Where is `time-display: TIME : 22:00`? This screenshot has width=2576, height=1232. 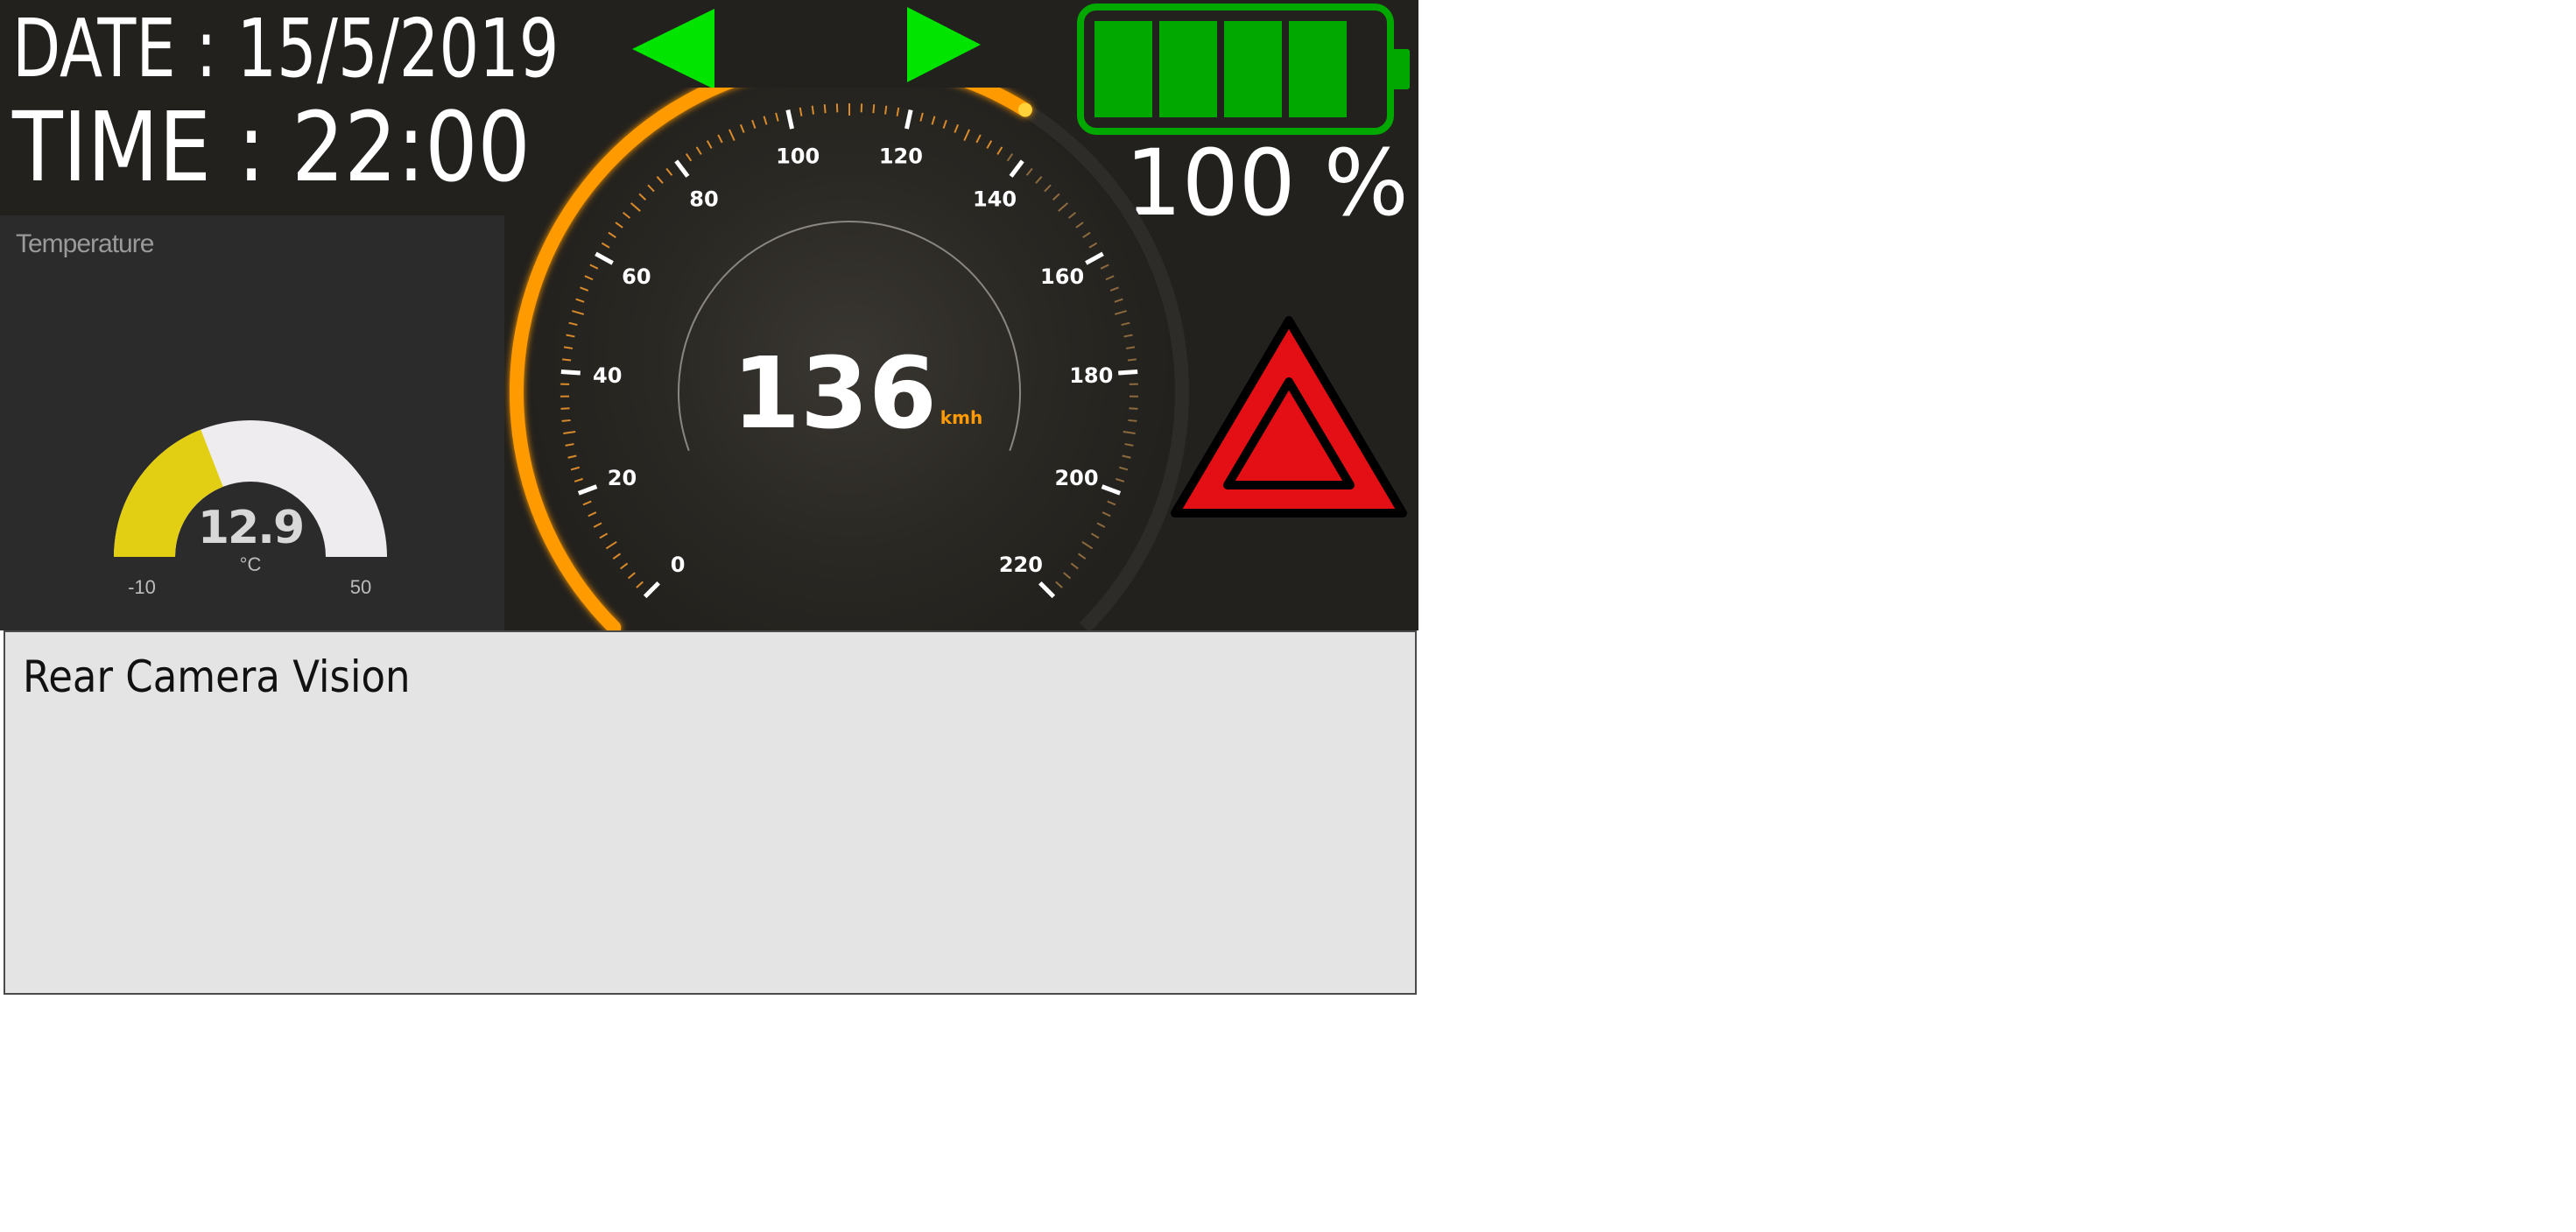
time-display: TIME : 22:00 is located at coordinates (271, 147).